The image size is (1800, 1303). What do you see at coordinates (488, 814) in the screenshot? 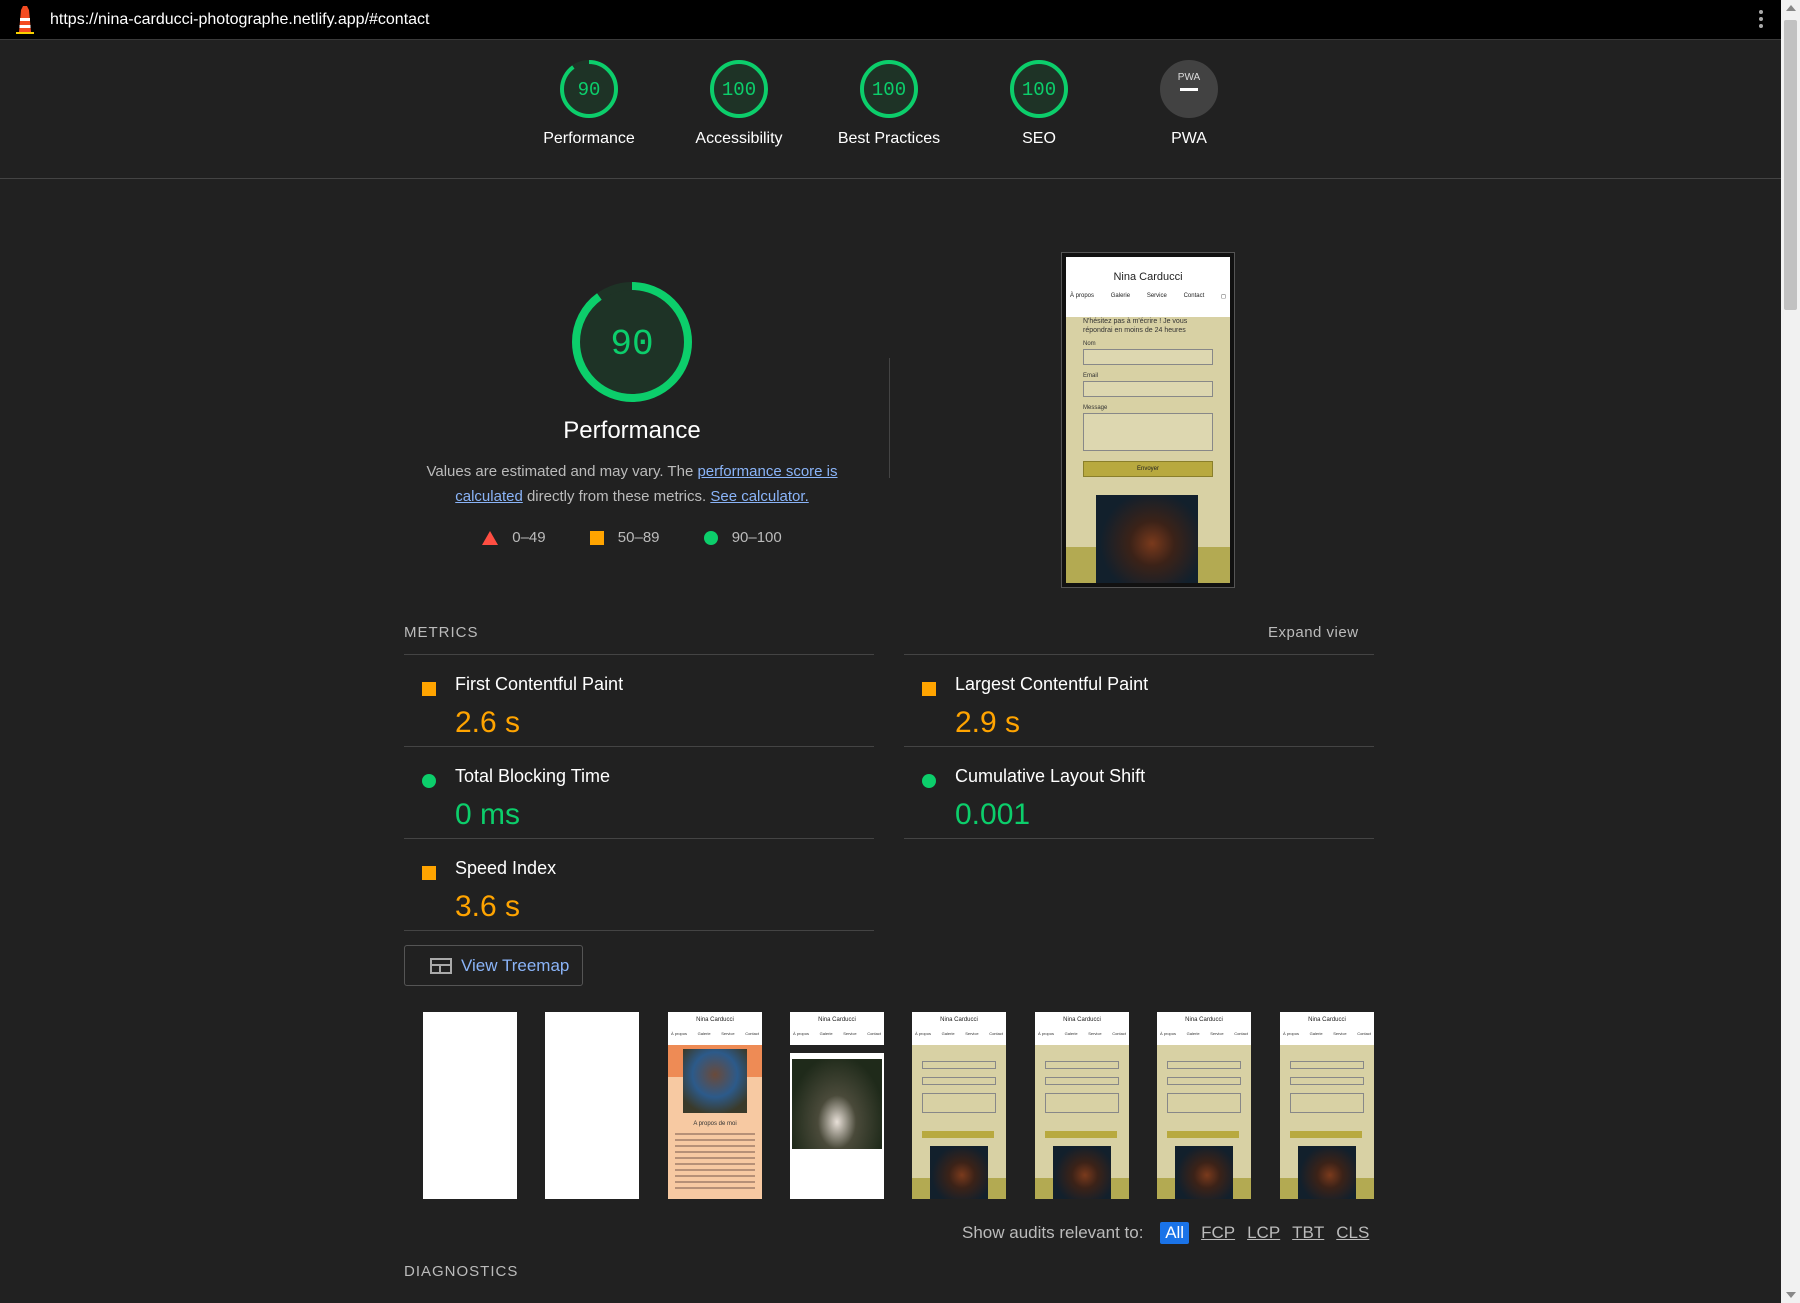
I see `metric-value: 0 ms` at bounding box center [488, 814].